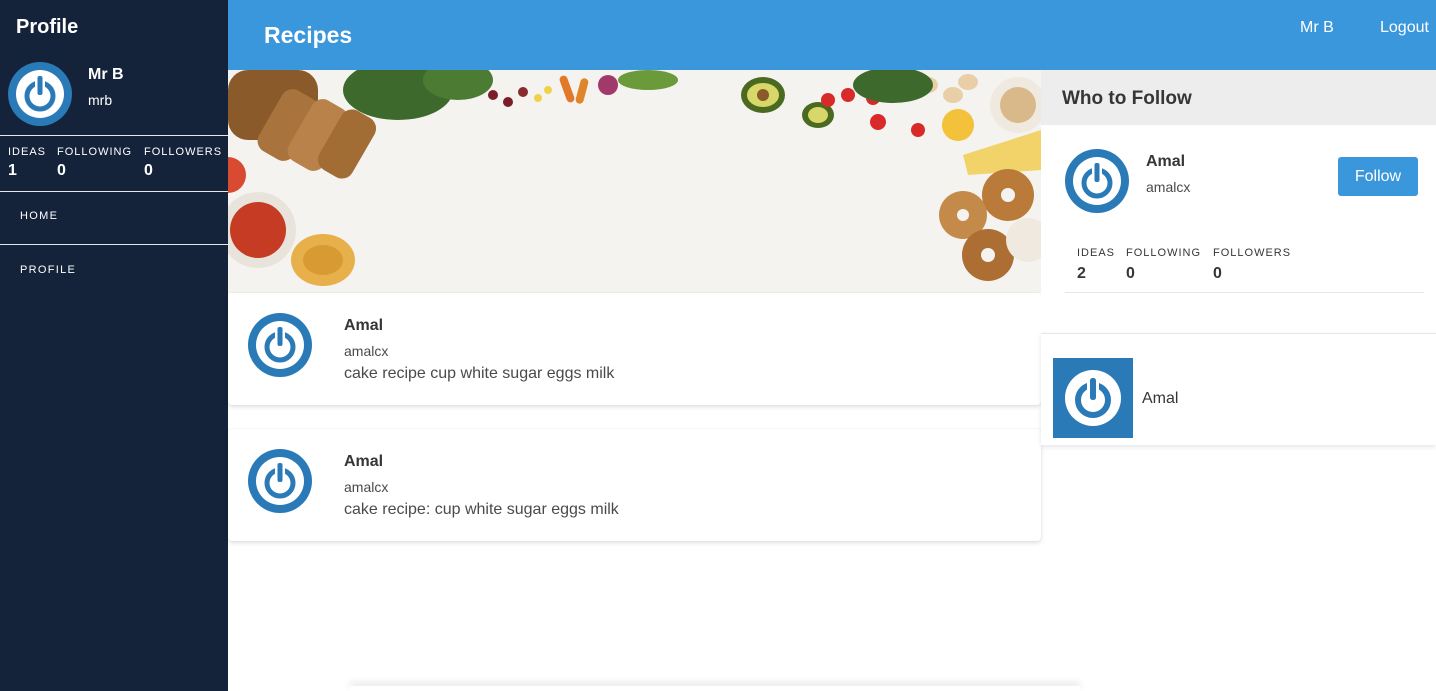 This screenshot has width=1436, height=691. What do you see at coordinates (1378, 176) in the screenshot?
I see `follow-button: Follow` at bounding box center [1378, 176].